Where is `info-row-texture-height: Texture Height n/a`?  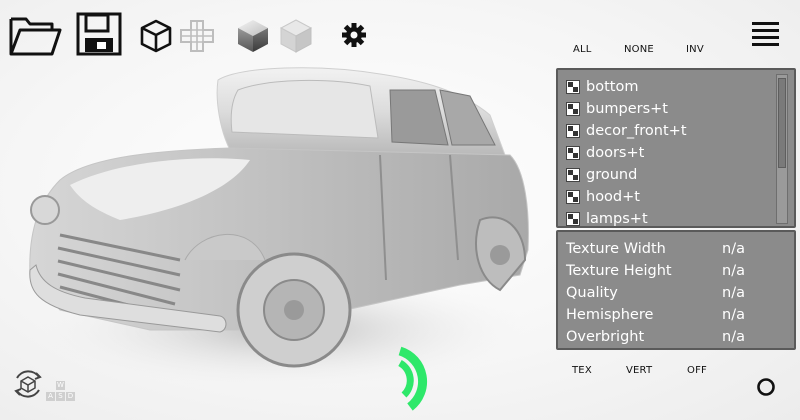 info-row-texture-height: Texture Height n/a is located at coordinates (655, 271).